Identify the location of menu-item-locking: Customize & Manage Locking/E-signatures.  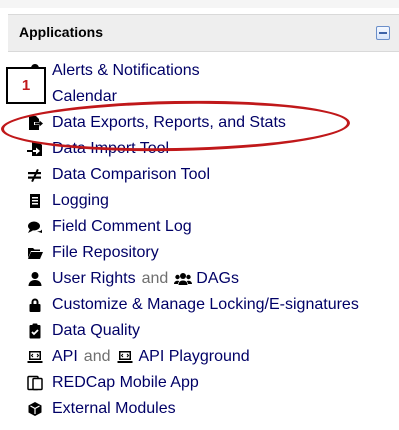
(193, 305).